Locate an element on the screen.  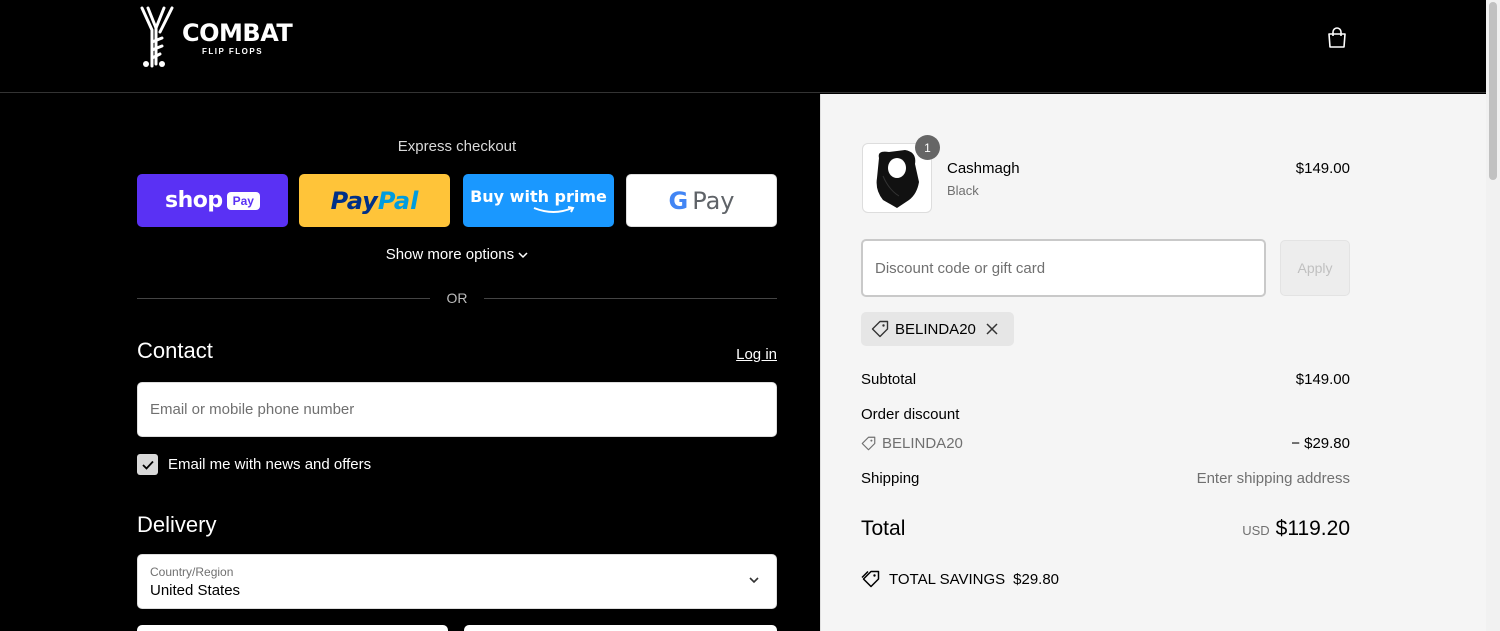
total-amount: $119.20 is located at coordinates (1312, 528).